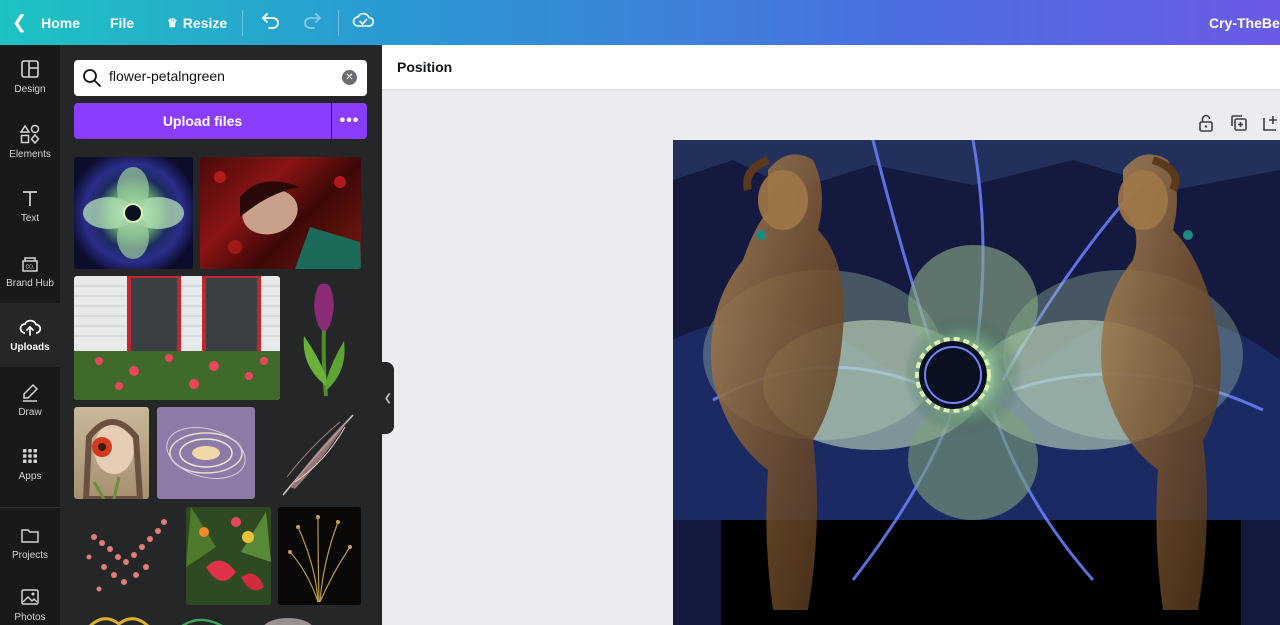 This screenshot has height=625, width=1280. I want to click on upload-thumbnail-feather, so click(313, 453).